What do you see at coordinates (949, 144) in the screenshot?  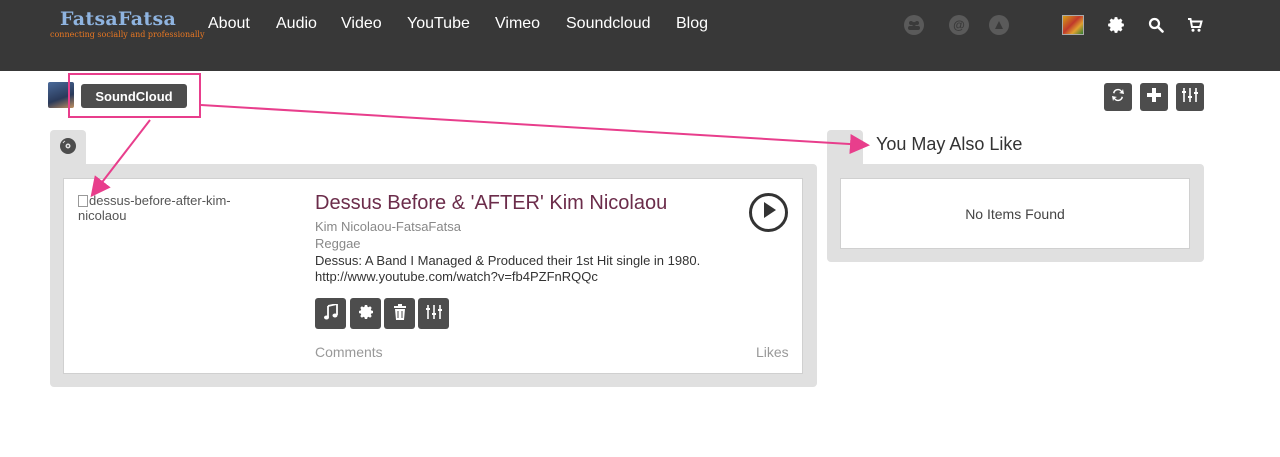 I see `recommendations-heading: You May Also Like` at bounding box center [949, 144].